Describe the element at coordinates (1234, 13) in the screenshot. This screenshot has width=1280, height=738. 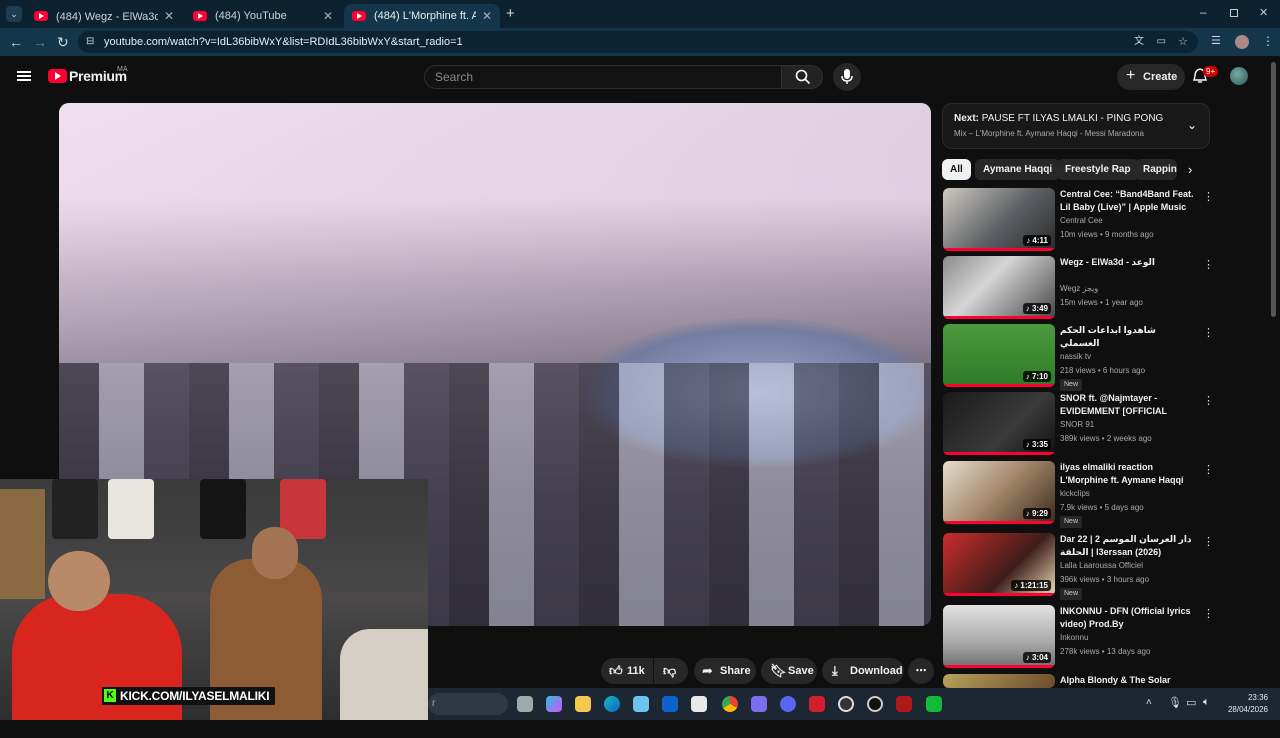
I see `restore-icon` at that location.